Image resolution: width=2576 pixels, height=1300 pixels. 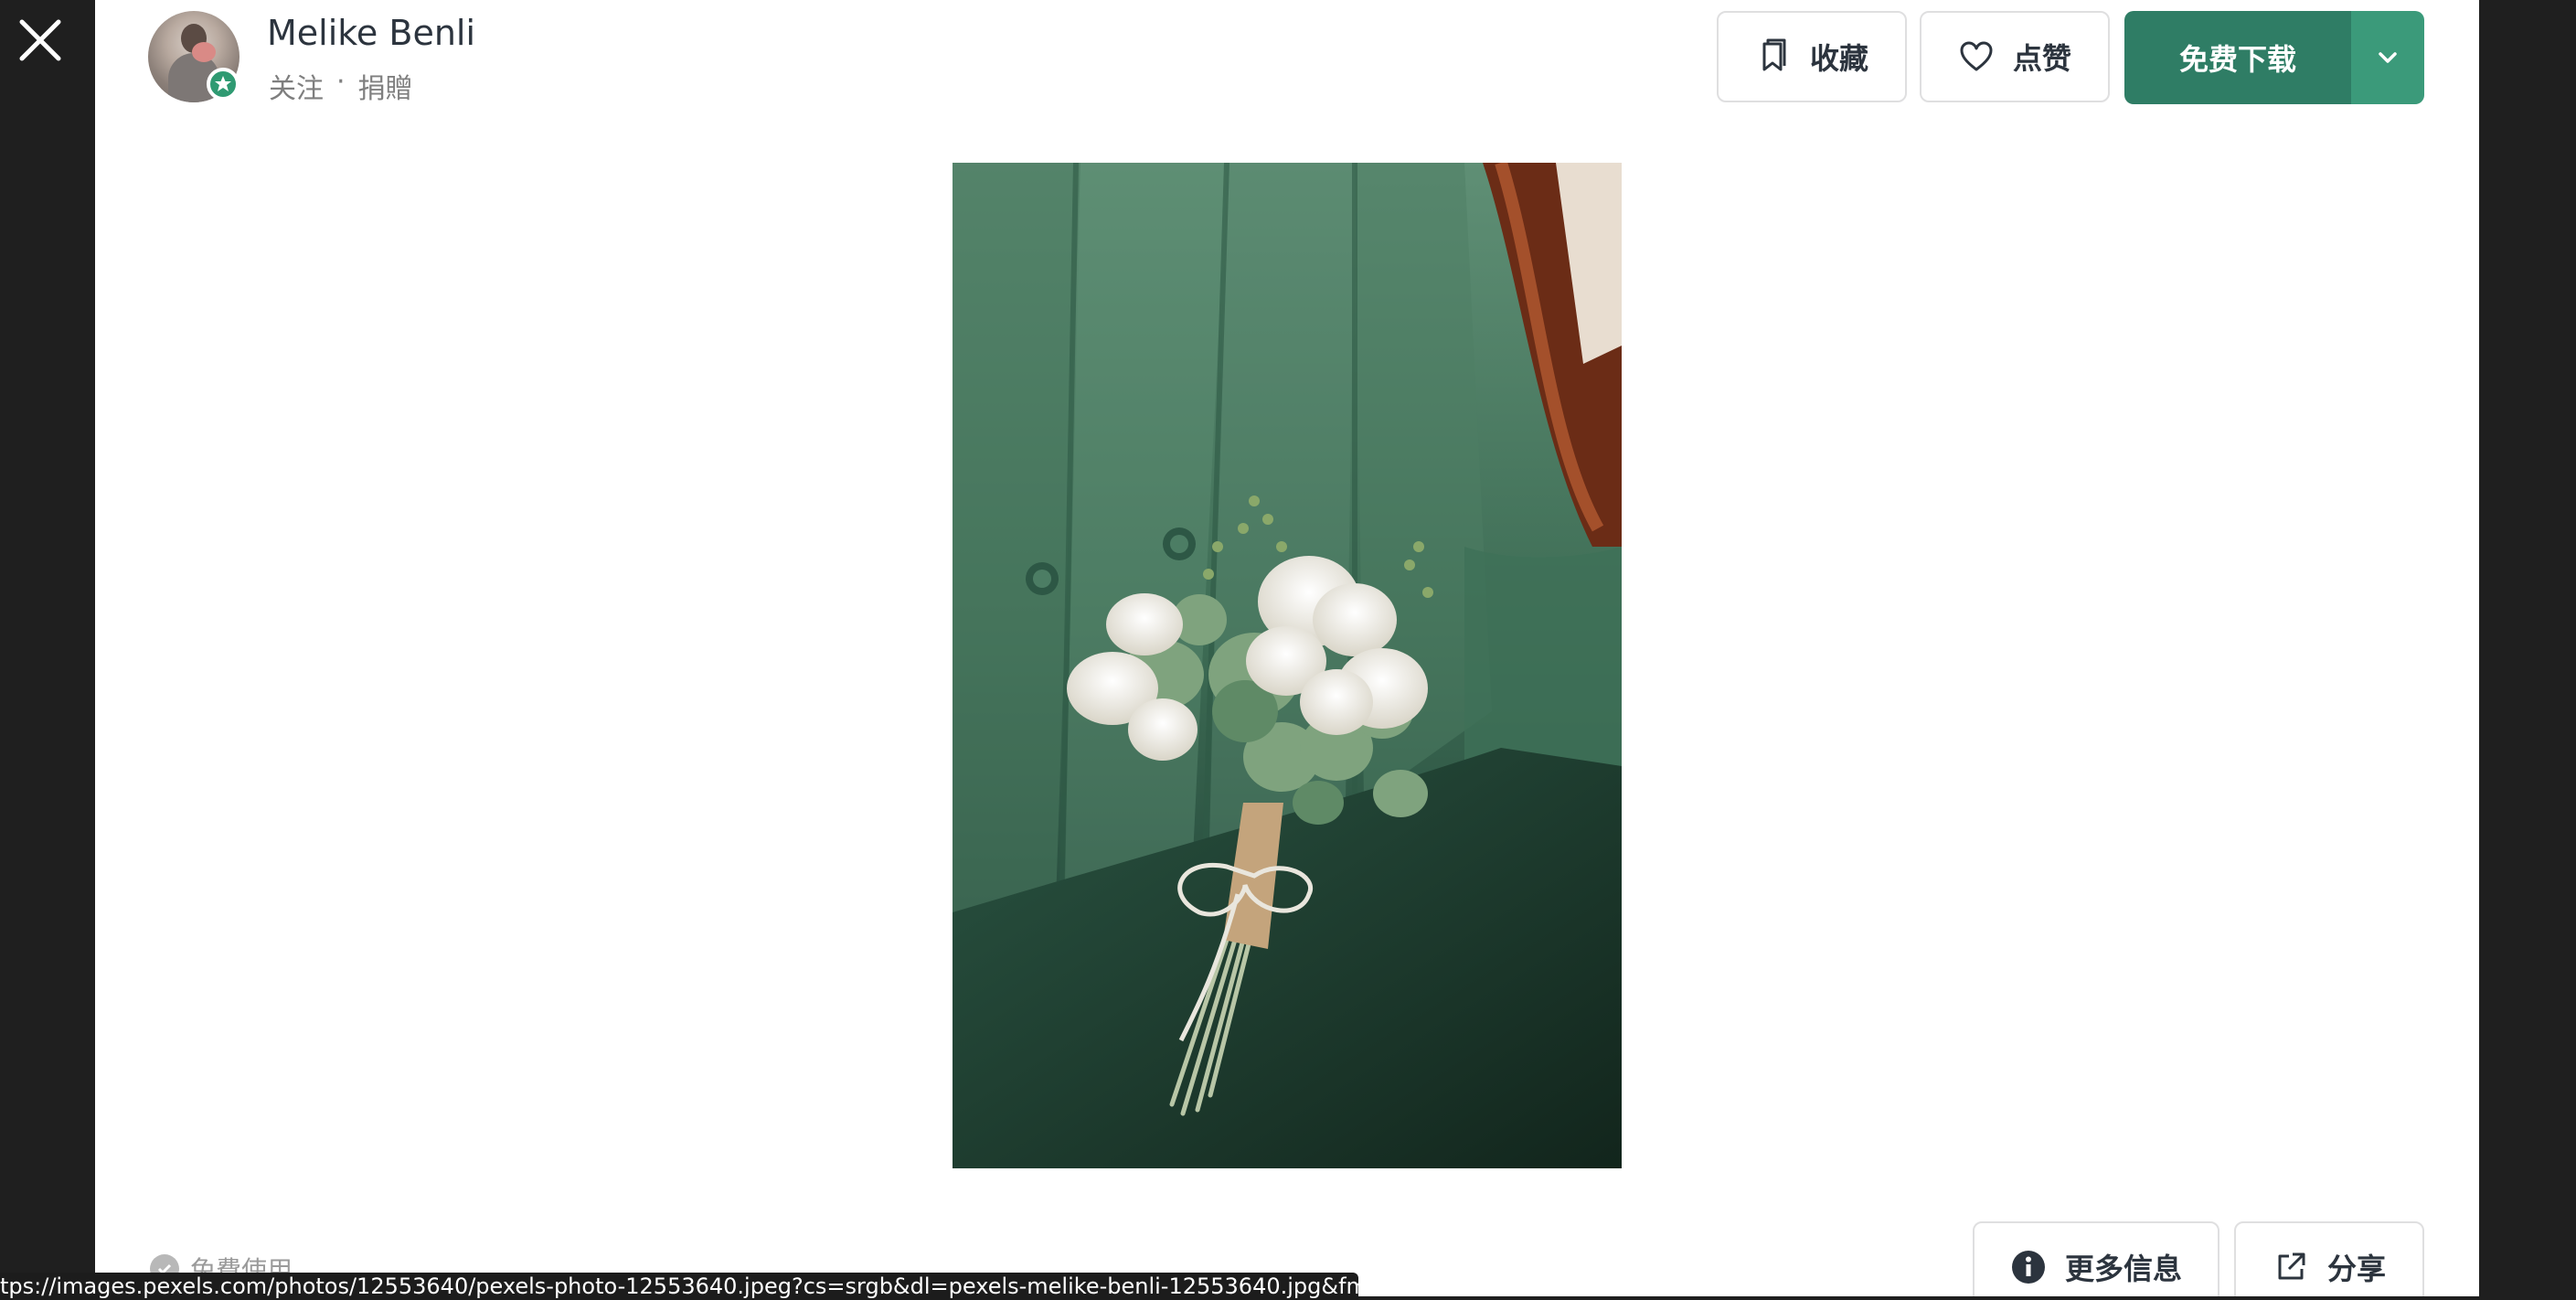 I want to click on verified-star-badge, so click(x=223, y=84).